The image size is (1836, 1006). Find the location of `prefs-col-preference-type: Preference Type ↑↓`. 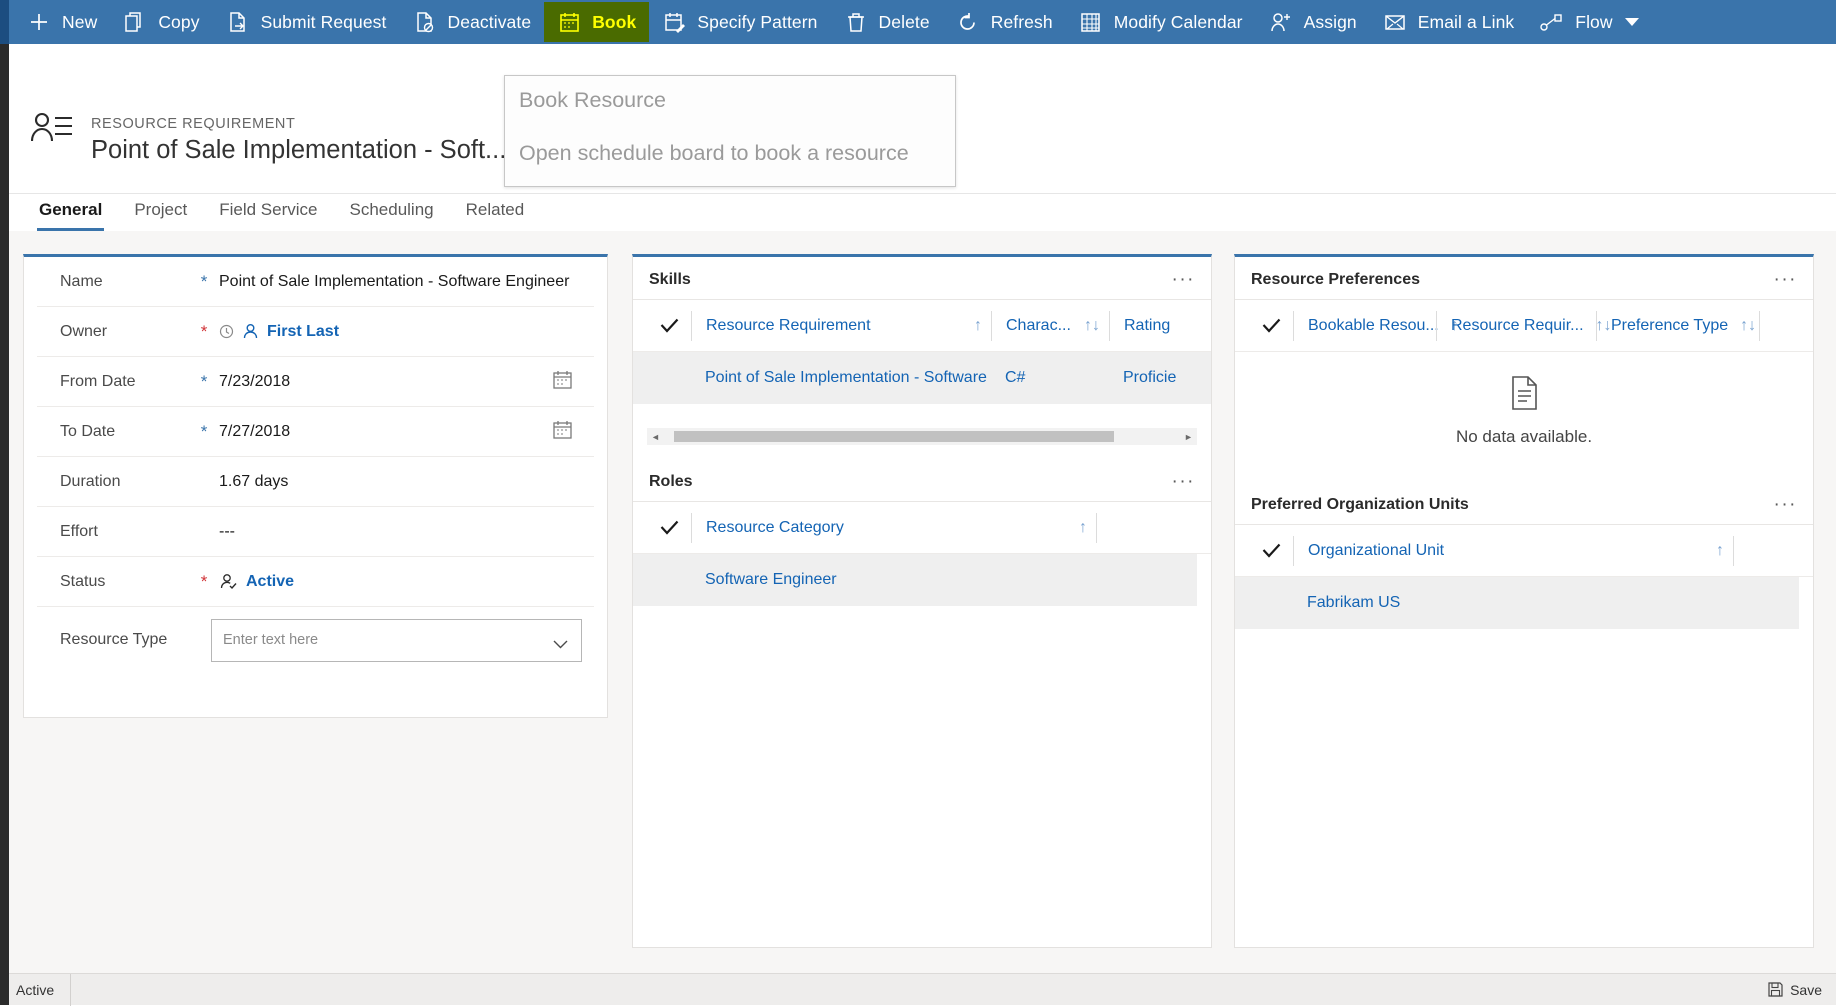

prefs-col-preference-type: Preference Type ↑↓ is located at coordinates (1677, 326).